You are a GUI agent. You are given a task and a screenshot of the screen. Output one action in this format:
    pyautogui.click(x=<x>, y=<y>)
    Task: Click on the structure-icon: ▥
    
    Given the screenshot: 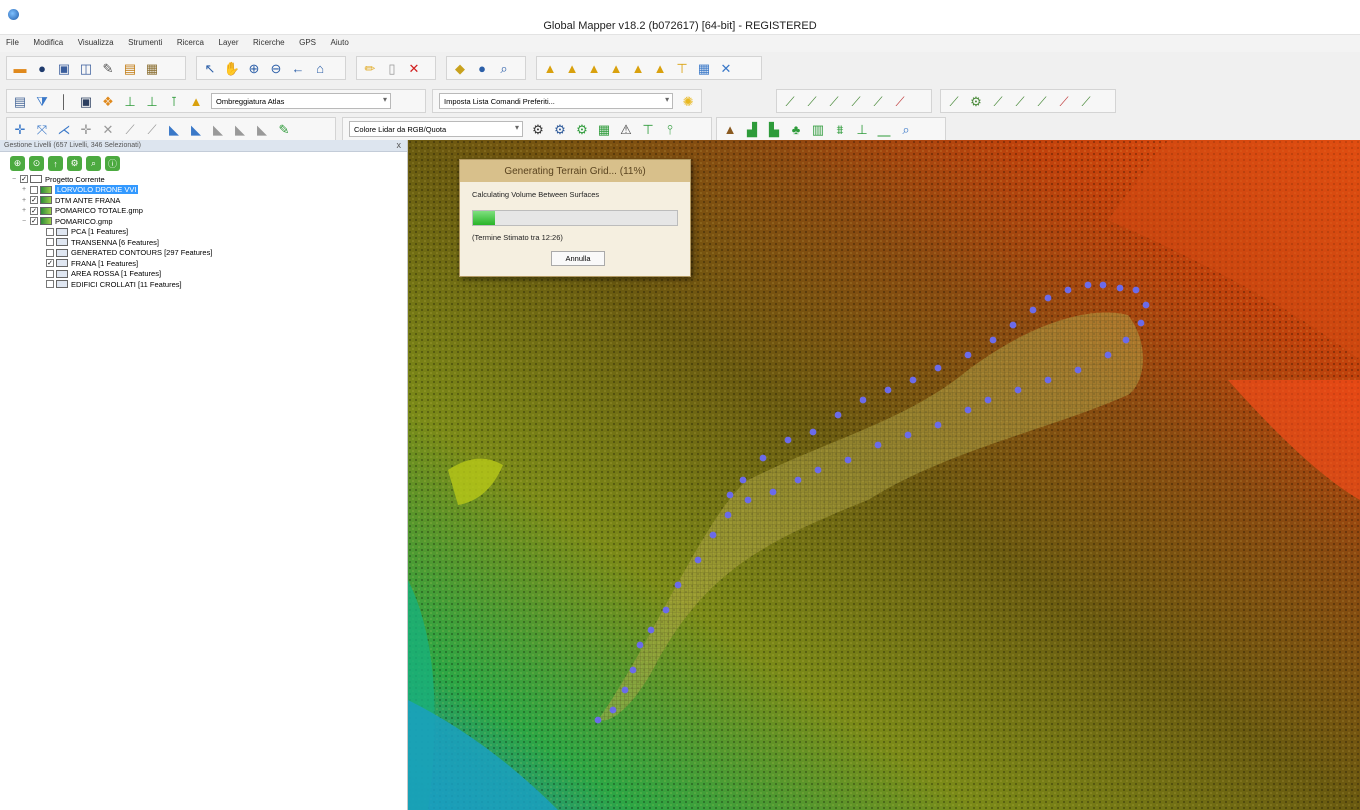 What is the action you would take?
    pyautogui.click(x=818, y=129)
    